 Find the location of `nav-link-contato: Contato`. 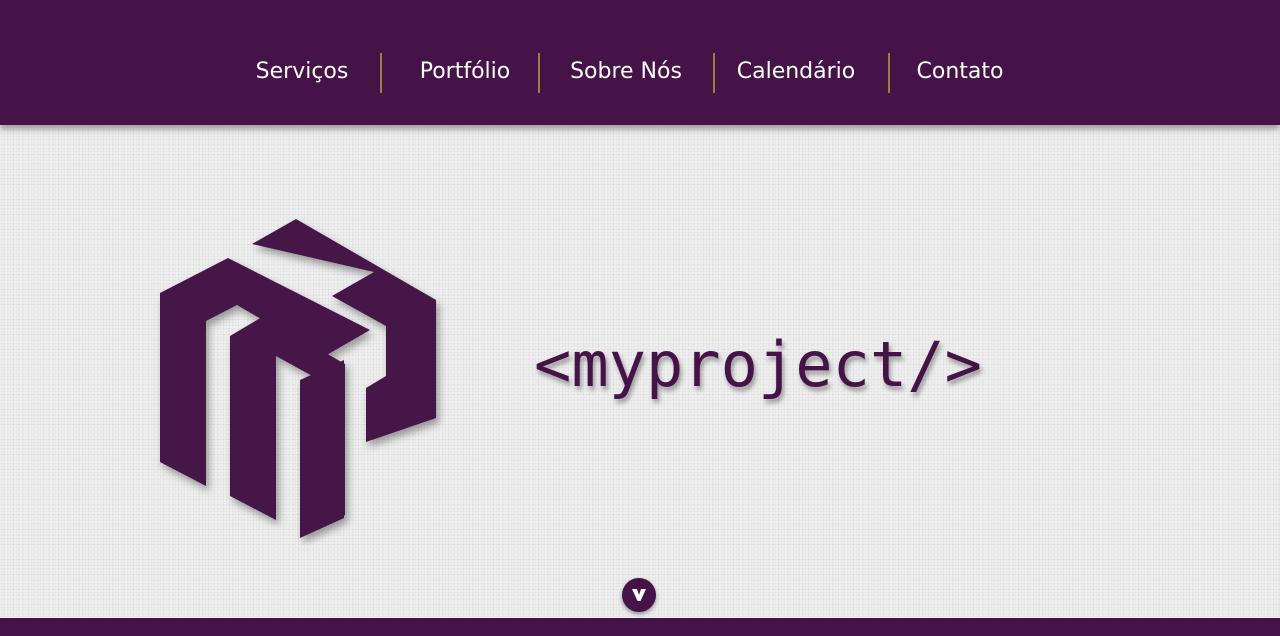

nav-link-contato: Contato is located at coordinates (960, 72).